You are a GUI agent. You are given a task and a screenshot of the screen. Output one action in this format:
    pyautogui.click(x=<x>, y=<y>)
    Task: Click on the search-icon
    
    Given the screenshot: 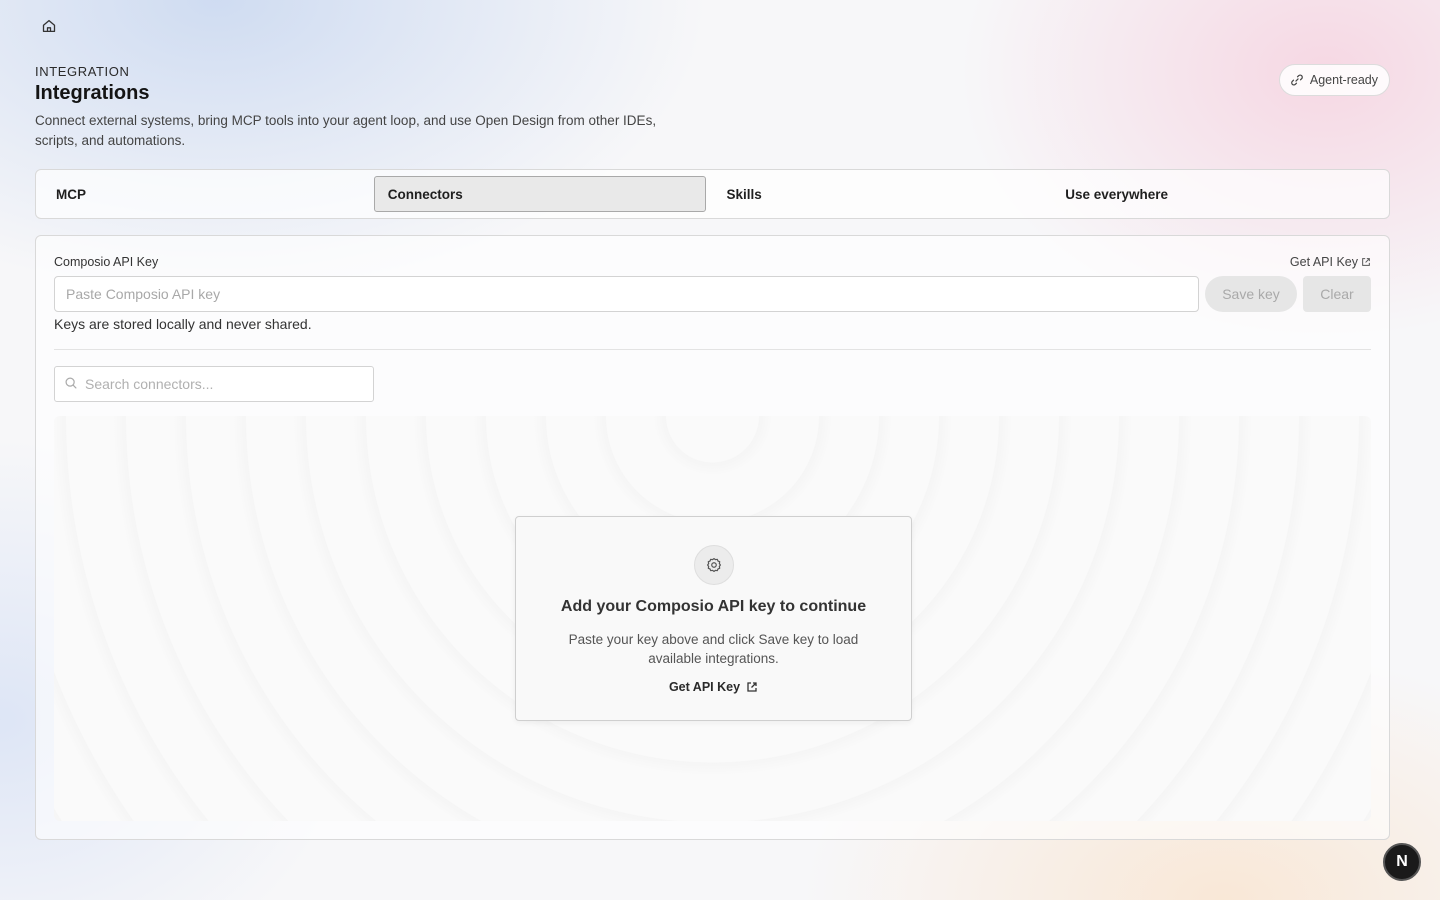 What is the action you would take?
    pyautogui.click(x=71, y=383)
    